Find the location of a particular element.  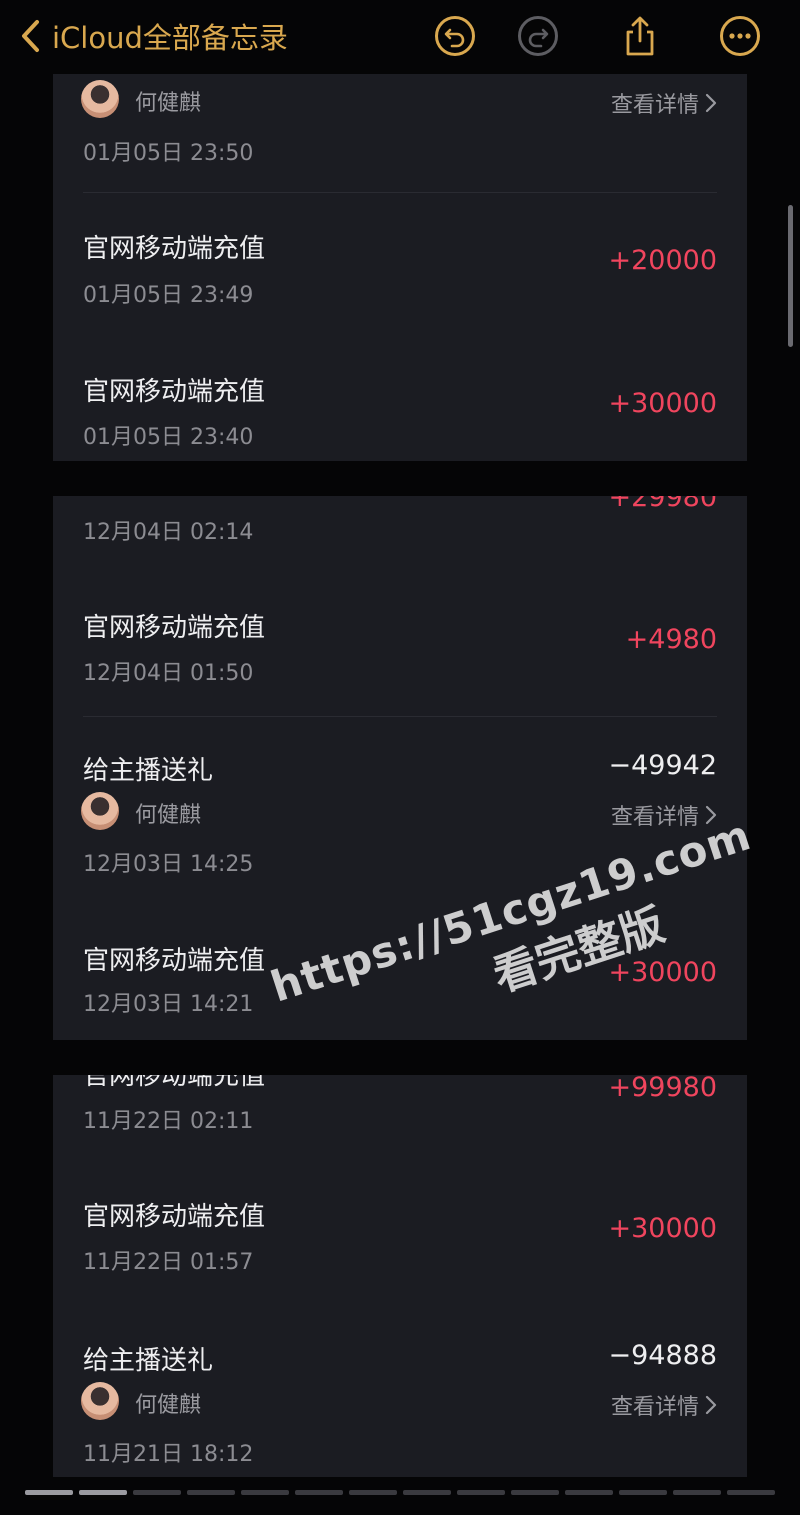

undo-icon is located at coordinates (455, 36).